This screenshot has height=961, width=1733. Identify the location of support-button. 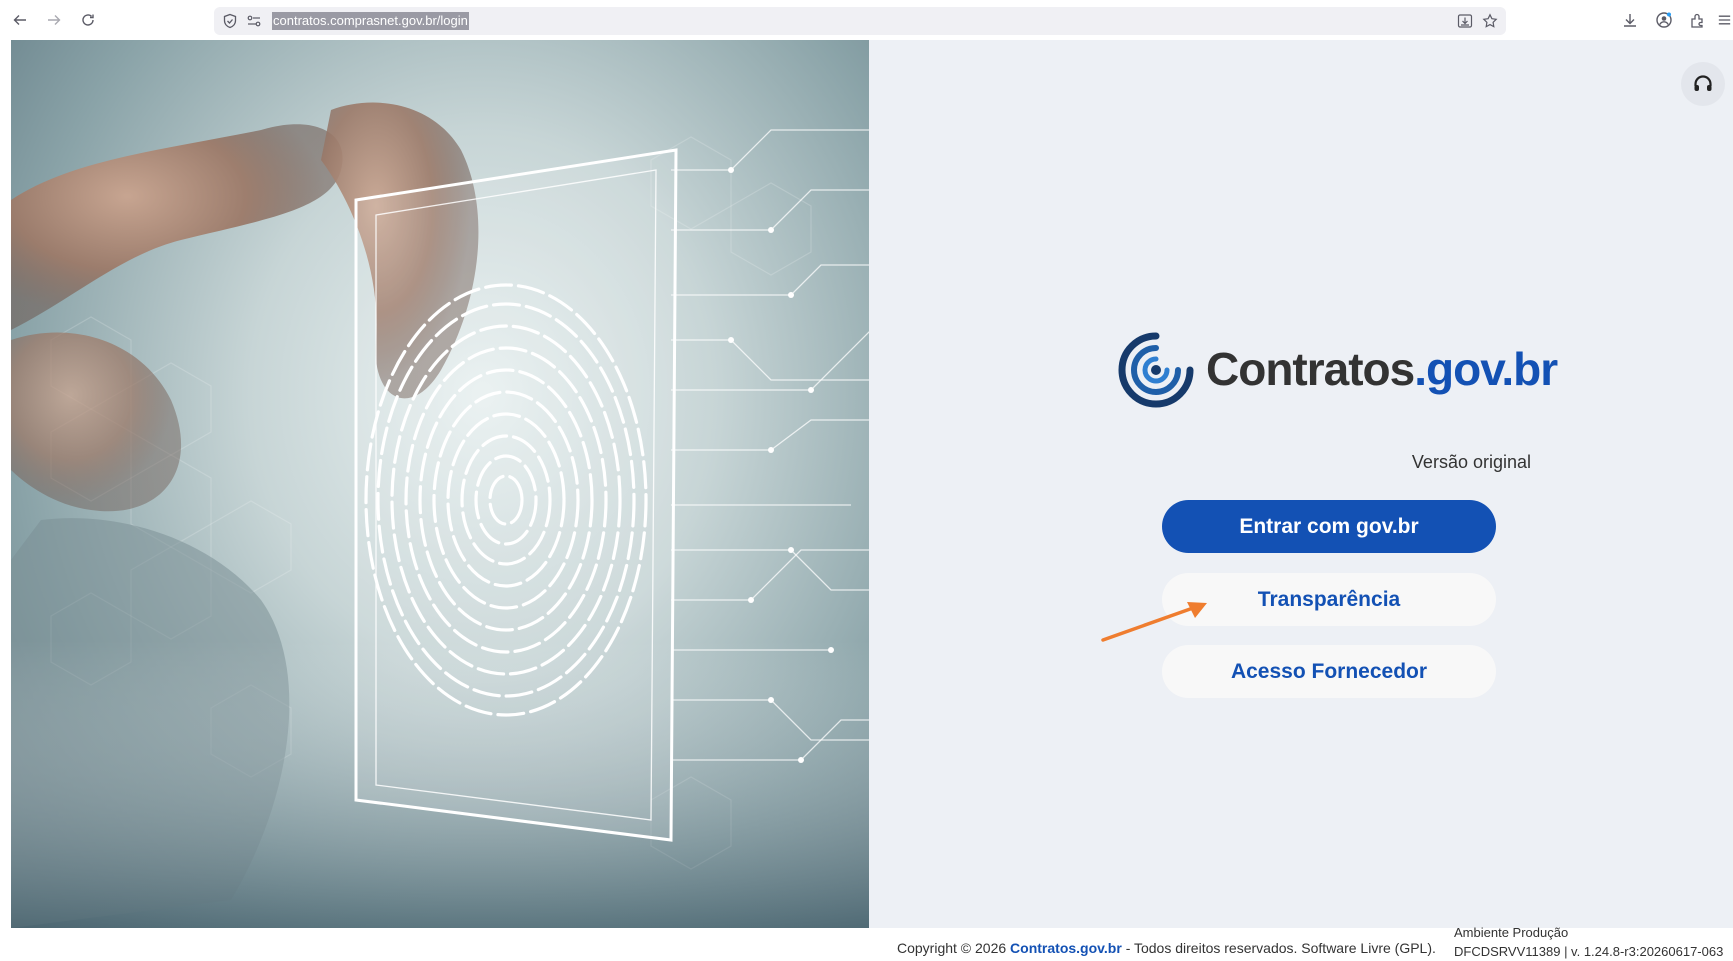
(1703, 84).